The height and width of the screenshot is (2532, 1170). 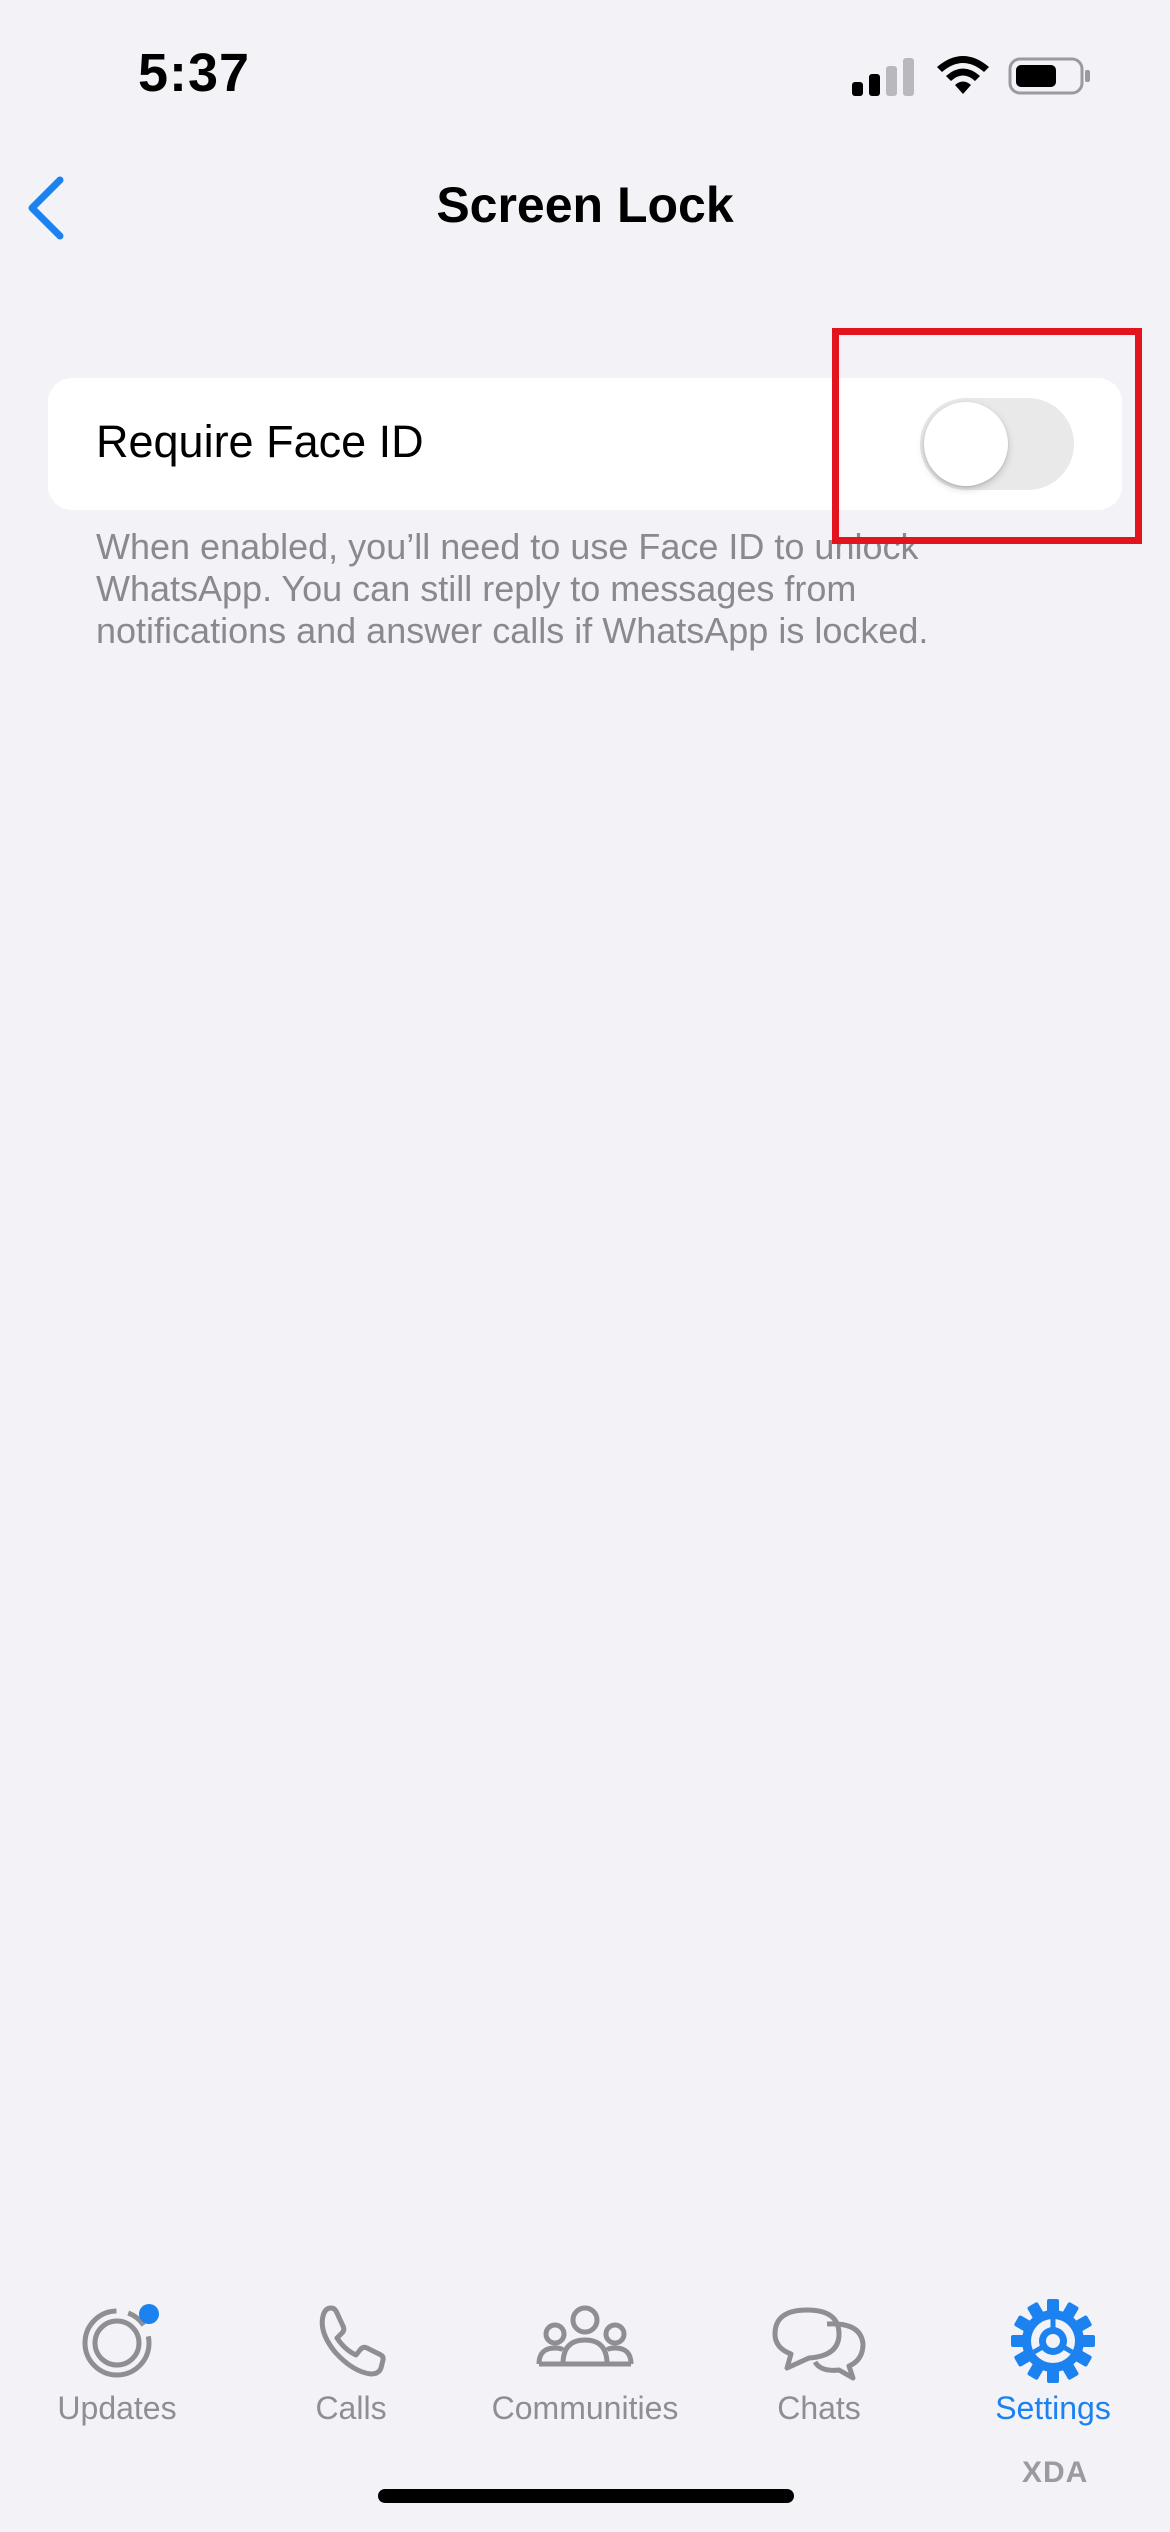 I want to click on wifi-icon, so click(x=963, y=75).